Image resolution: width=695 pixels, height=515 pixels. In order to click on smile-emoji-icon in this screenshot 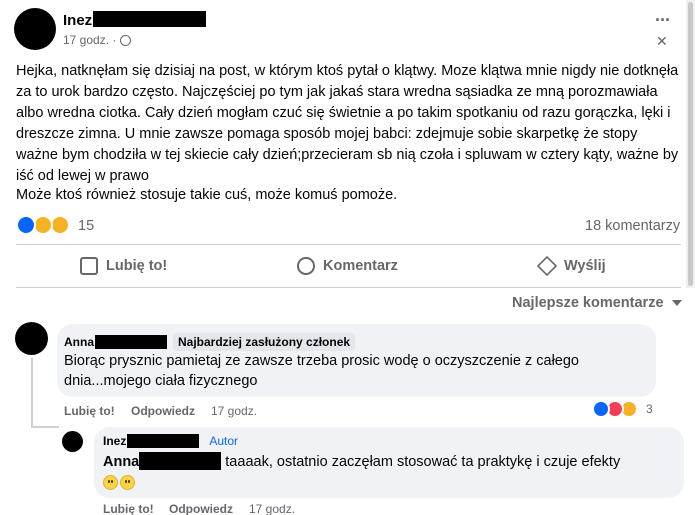, I will do `click(110, 482)`.